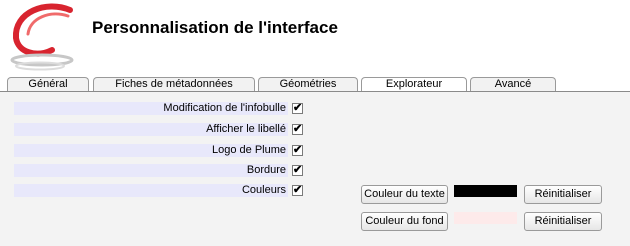  Describe the element at coordinates (513, 84) in the screenshot. I see `tab-avance: Avancé` at that location.